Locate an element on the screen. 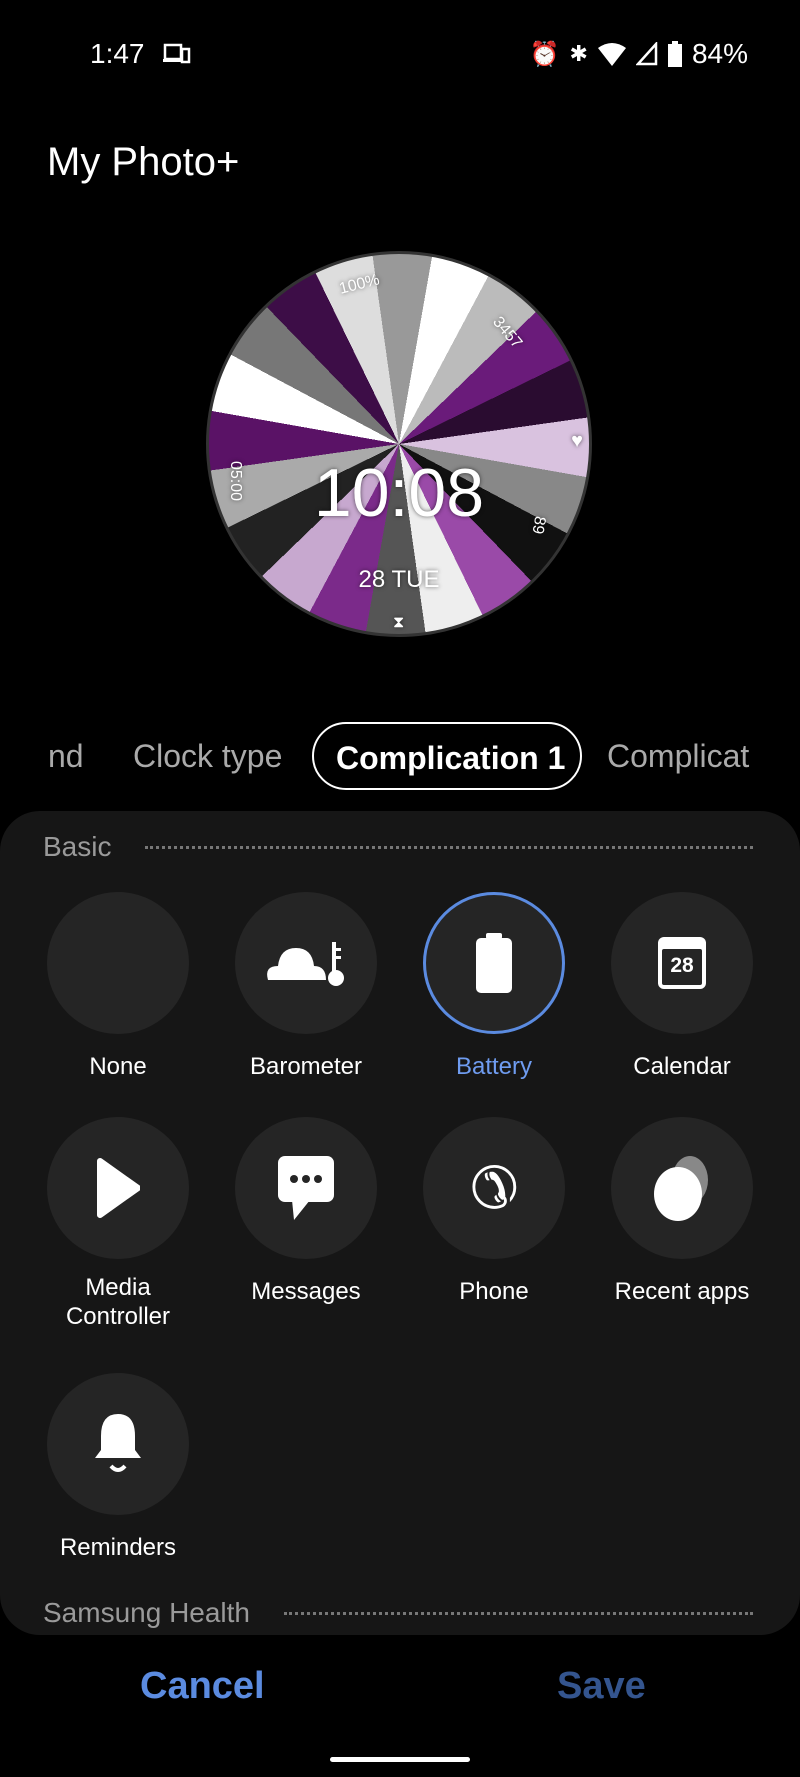 The image size is (800, 1777). section-title: Basic is located at coordinates (77, 846).